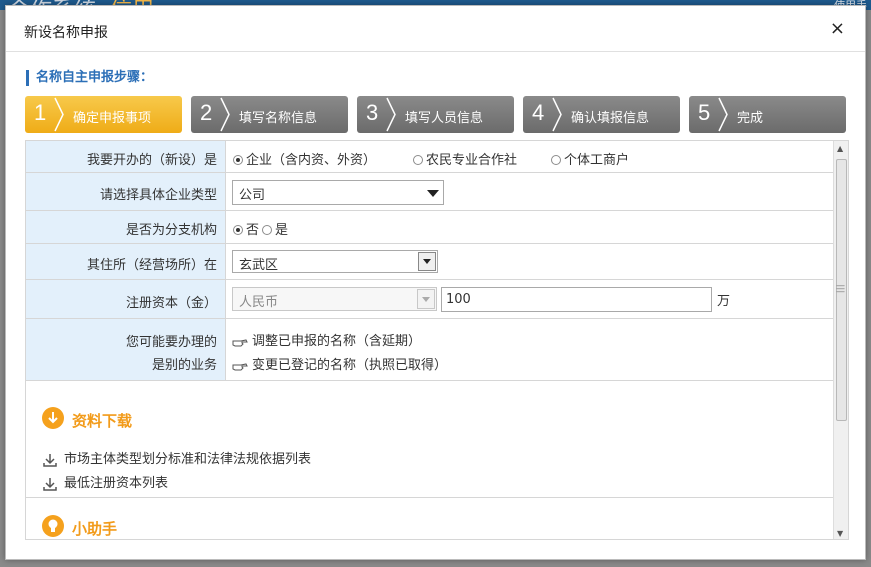 Image resolution: width=871 pixels, height=567 pixels. I want to click on form-row-capital: 注册资本（金） 人民币 100 万, so click(430, 299).